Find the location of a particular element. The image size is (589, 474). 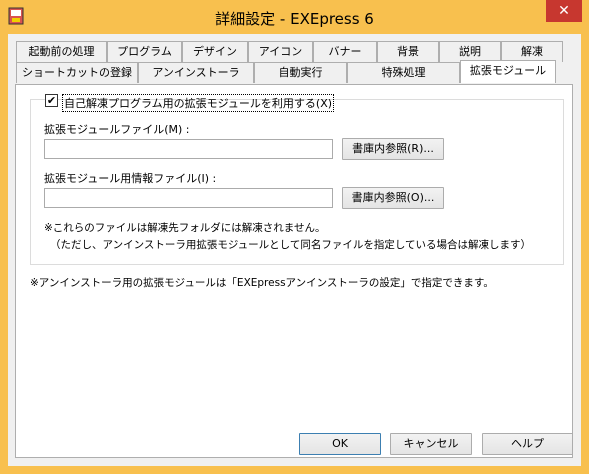

window-title: 詳細設定 - EXEpress 6 is located at coordinates (294, 19).